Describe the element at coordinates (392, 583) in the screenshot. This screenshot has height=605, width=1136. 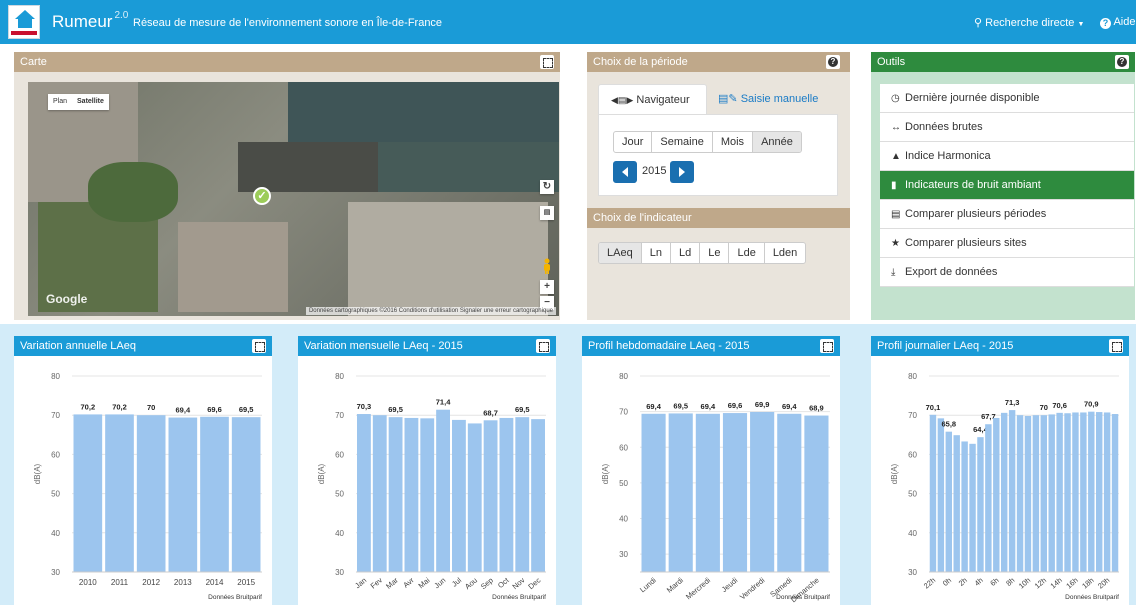
I see `x-tick-label: Mar` at that location.